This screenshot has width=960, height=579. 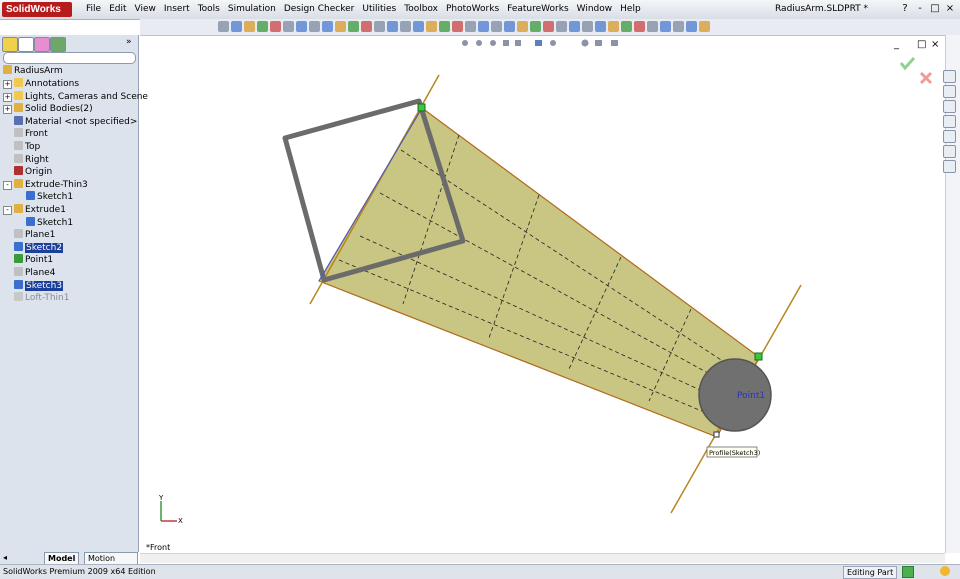 I want to click on tree-item-sketch3: Sketch3, so click(x=39, y=285).